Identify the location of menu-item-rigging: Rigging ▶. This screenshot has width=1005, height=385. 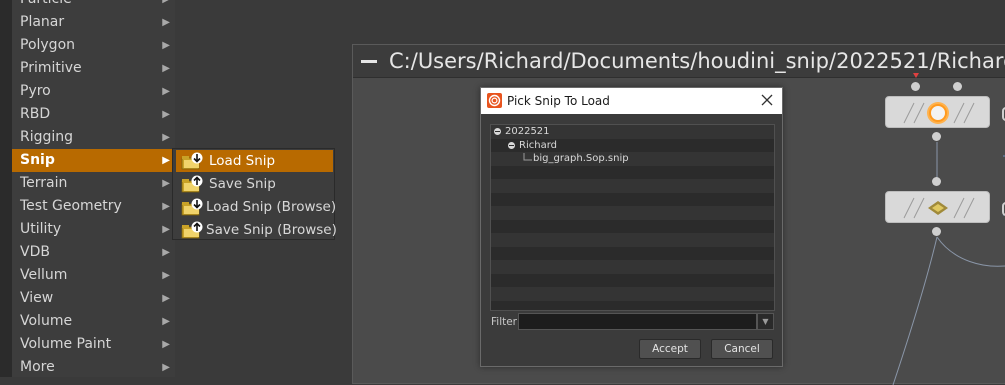
(93, 137).